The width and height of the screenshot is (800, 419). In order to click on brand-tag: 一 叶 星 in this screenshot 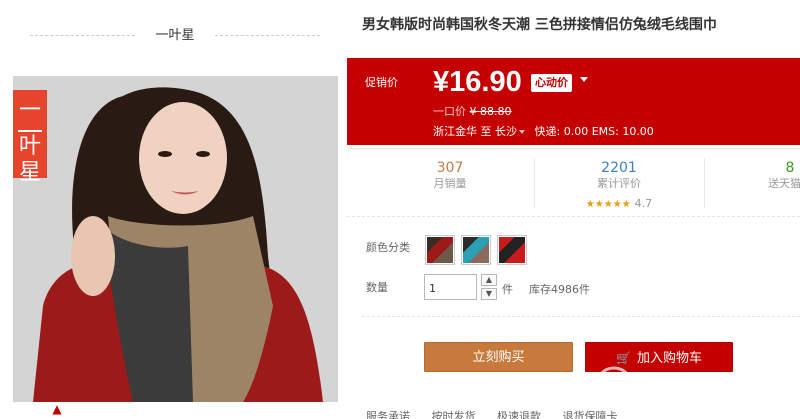, I will do `click(30, 137)`.